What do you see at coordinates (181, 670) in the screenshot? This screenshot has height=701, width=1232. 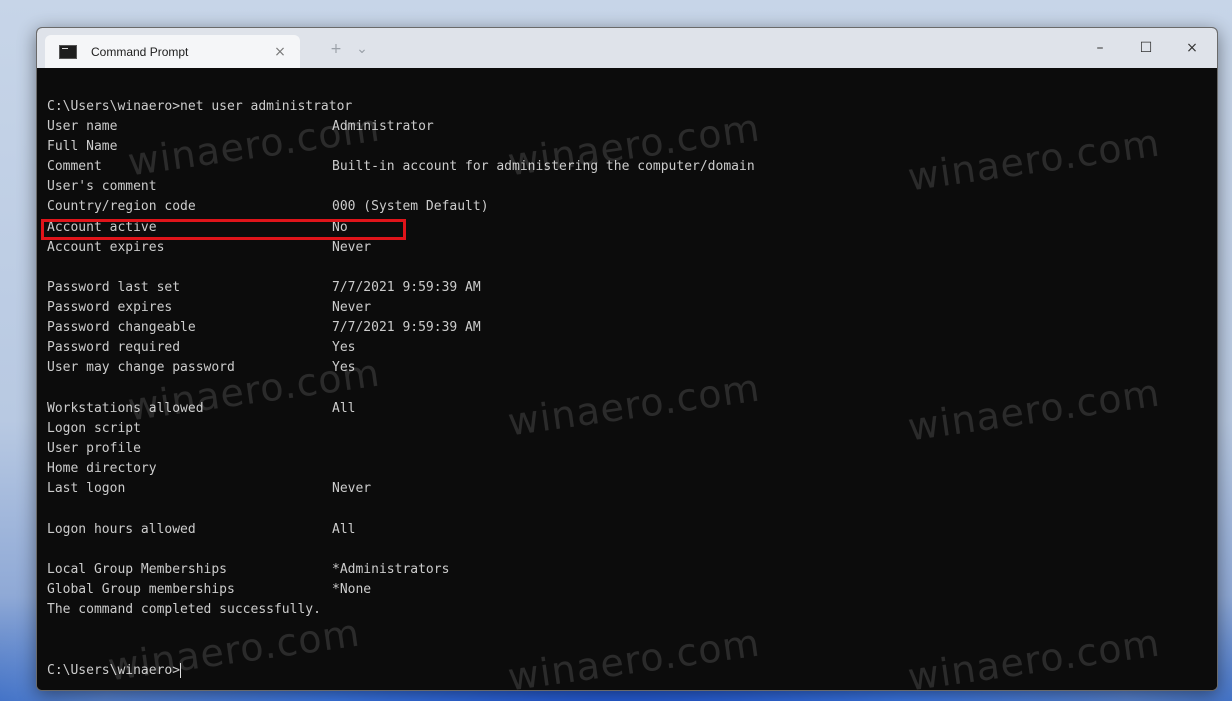 I see `text-cursor` at bounding box center [181, 670].